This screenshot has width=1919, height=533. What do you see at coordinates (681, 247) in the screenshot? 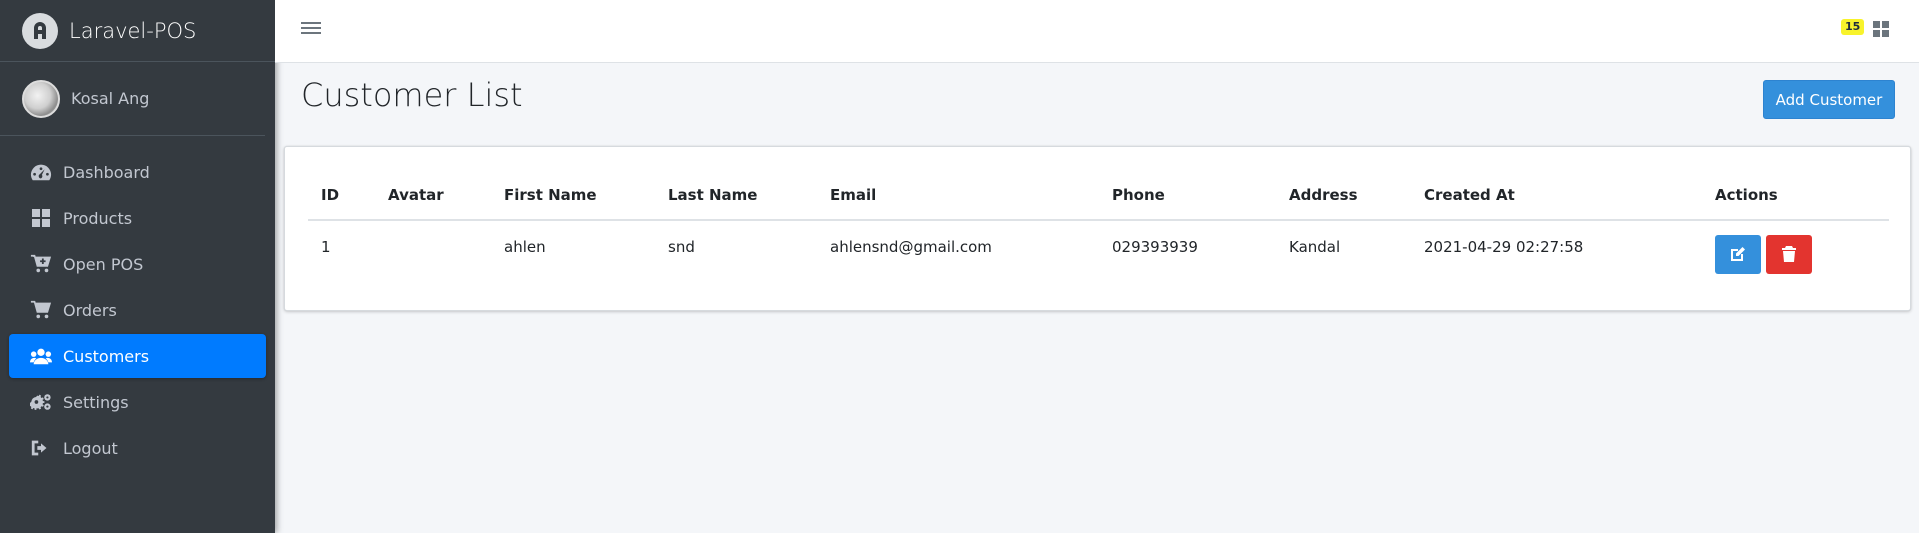
I see `cell-last-name: snd` at bounding box center [681, 247].